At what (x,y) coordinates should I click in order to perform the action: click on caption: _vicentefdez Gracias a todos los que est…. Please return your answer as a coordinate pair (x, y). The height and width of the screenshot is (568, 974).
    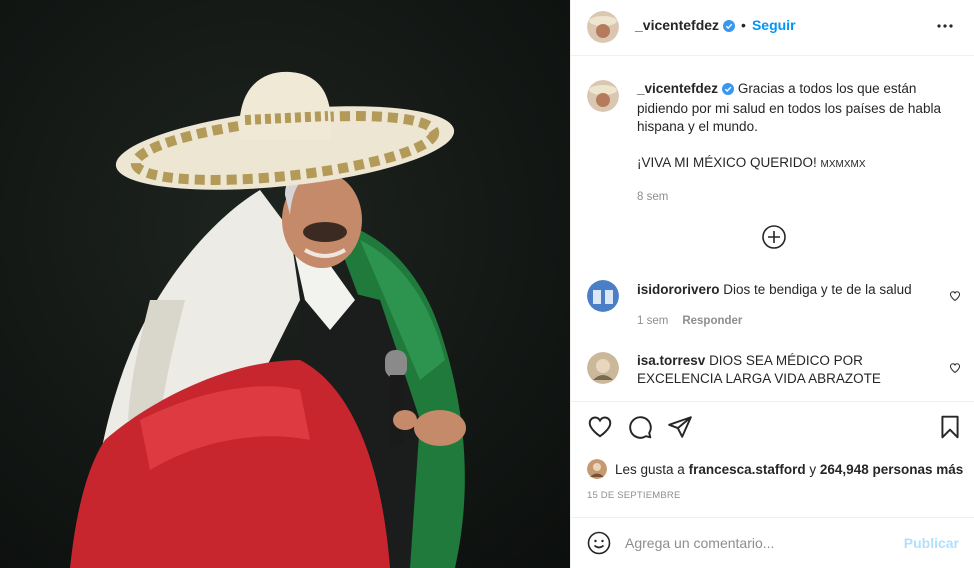
    Looking at the image, I should click on (799, 143).